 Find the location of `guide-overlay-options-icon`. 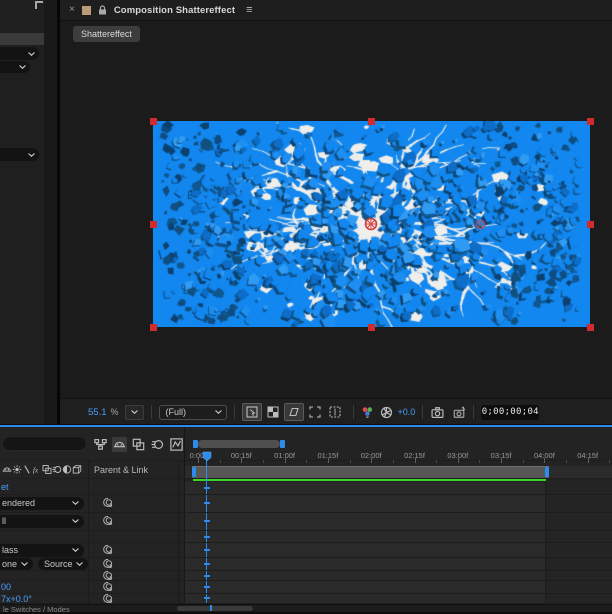

guide-overlay-options-icon is located at coordinates (335, 412).